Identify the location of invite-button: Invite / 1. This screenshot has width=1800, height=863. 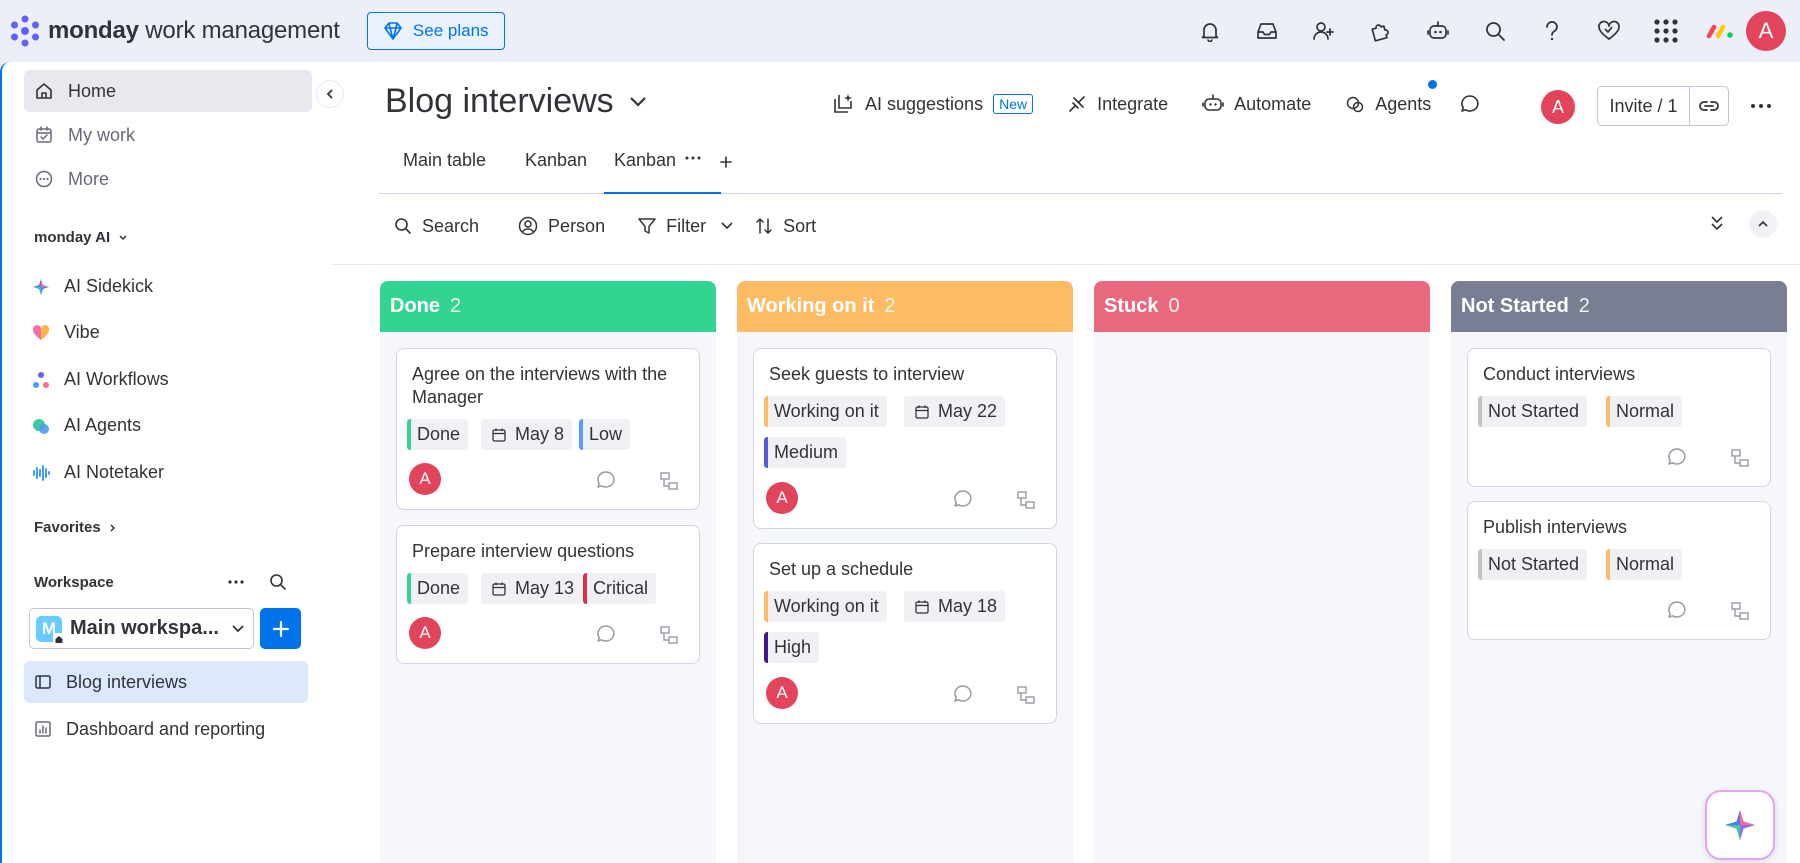
(1663, 106).